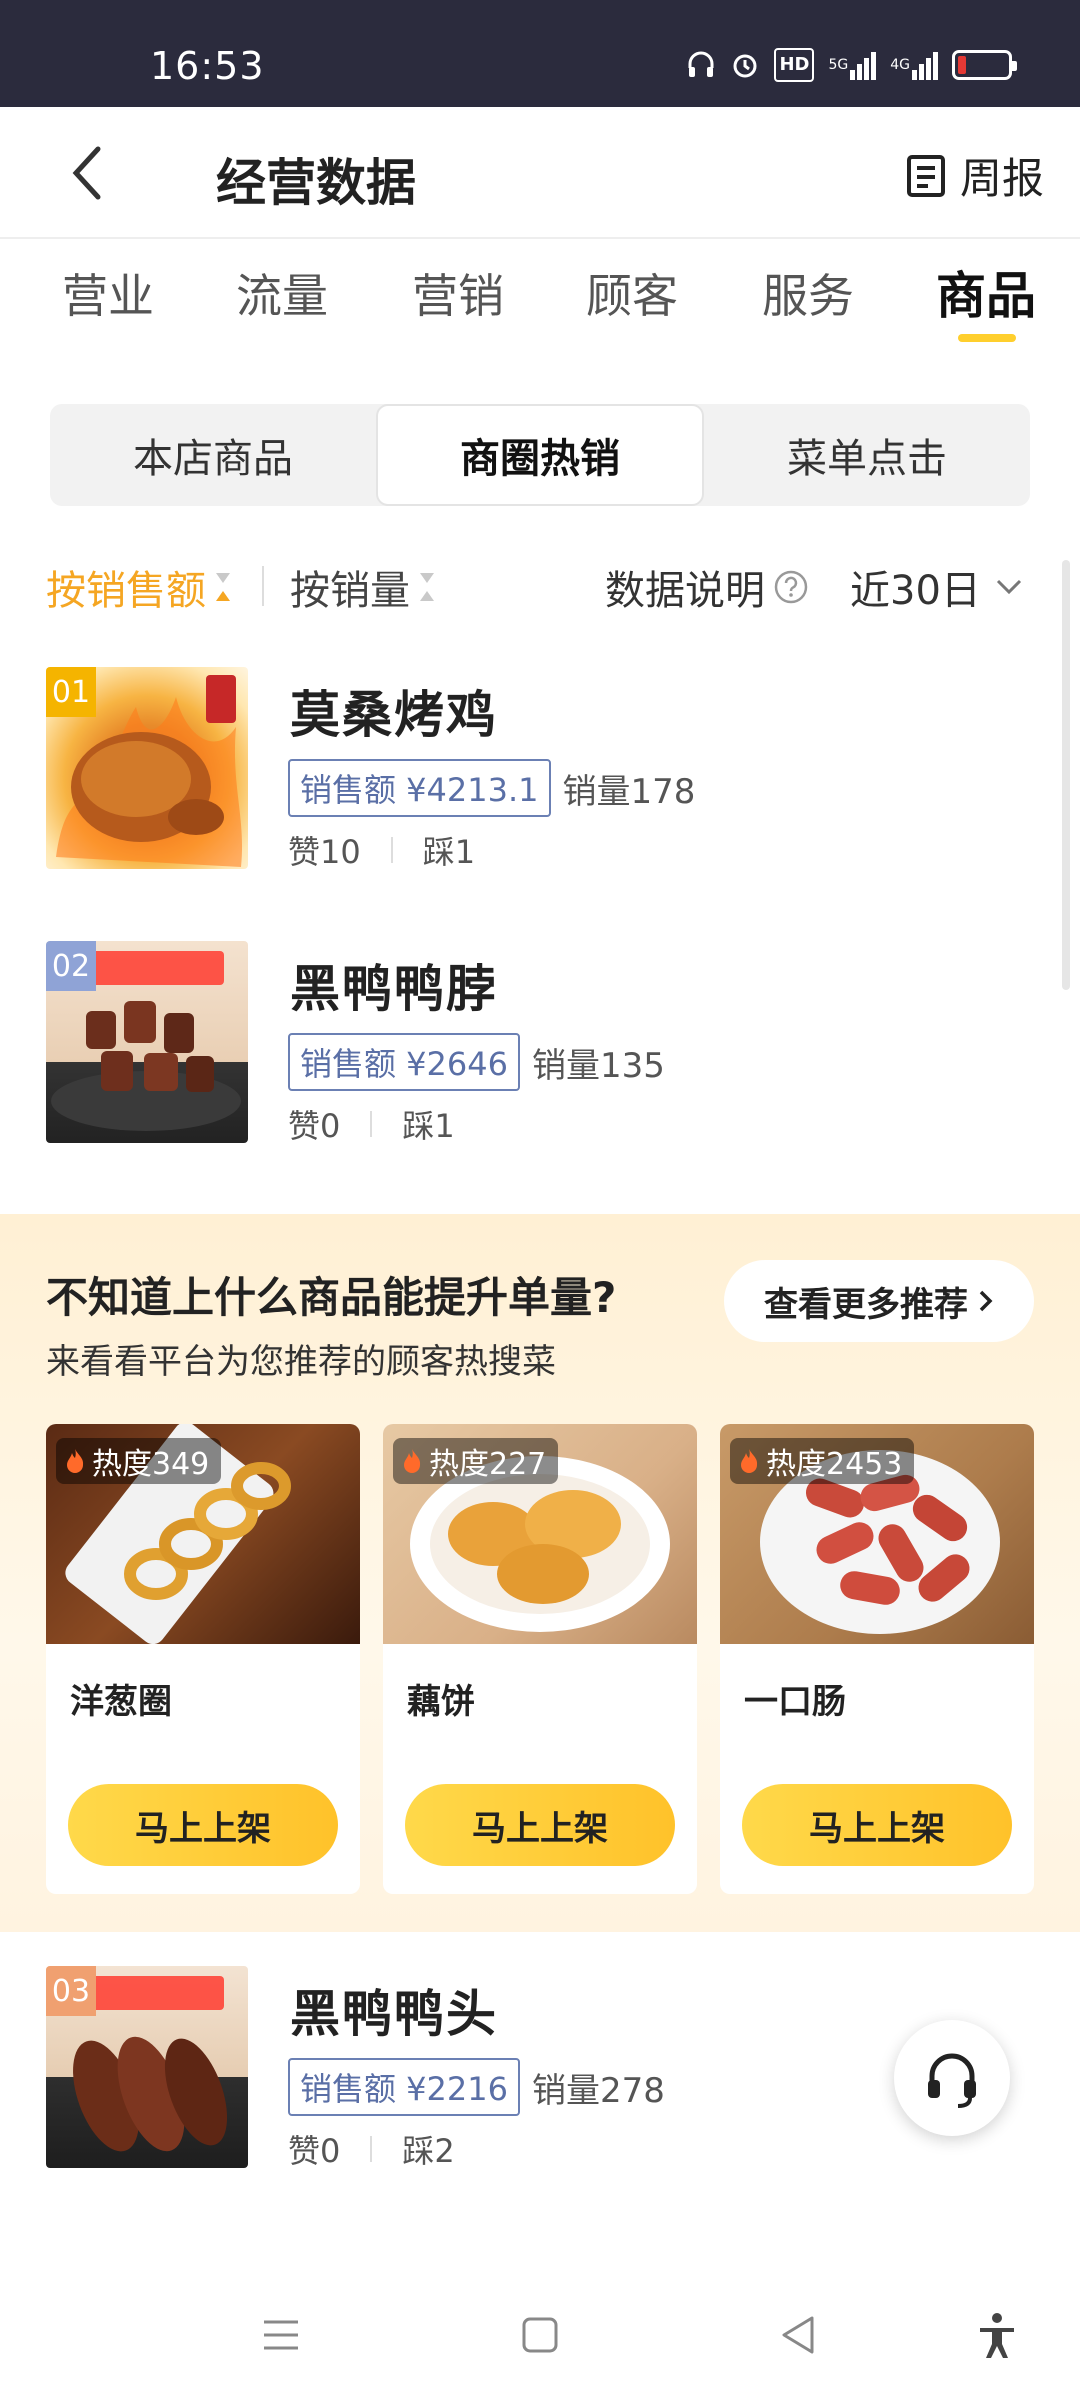 The height and width of the screenshot is (2400, 1080). Describe the element at coordinates (404, 2087) in the screenshot. I see `sales-amount-tag: 销售额 ¥2216` at that location.